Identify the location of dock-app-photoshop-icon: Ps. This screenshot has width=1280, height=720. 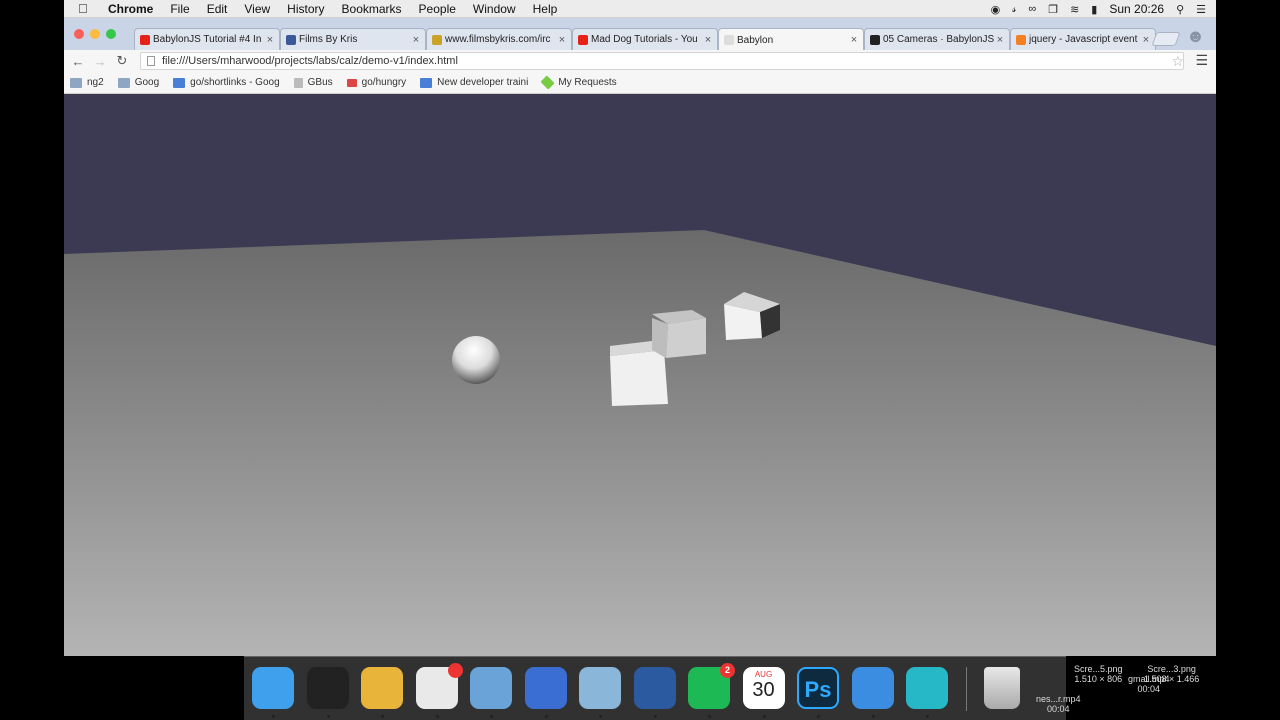
(818, 688).